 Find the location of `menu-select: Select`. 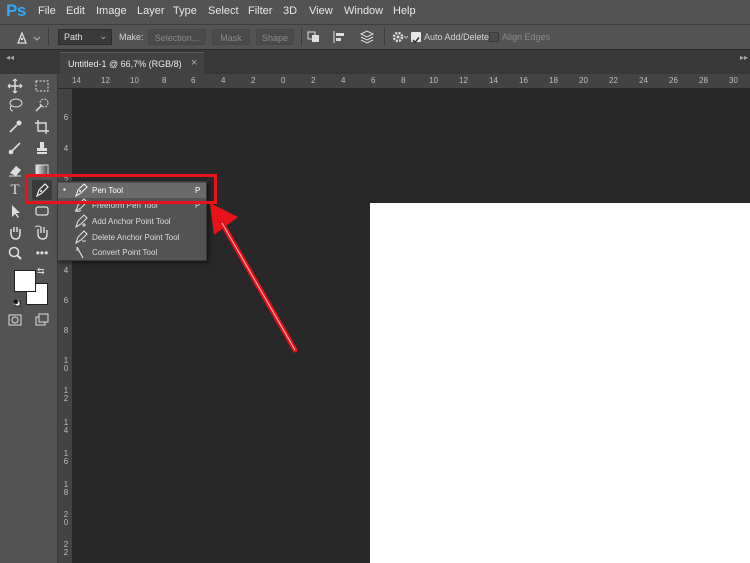

menu-select: Select is located at coordinates (223, 11).